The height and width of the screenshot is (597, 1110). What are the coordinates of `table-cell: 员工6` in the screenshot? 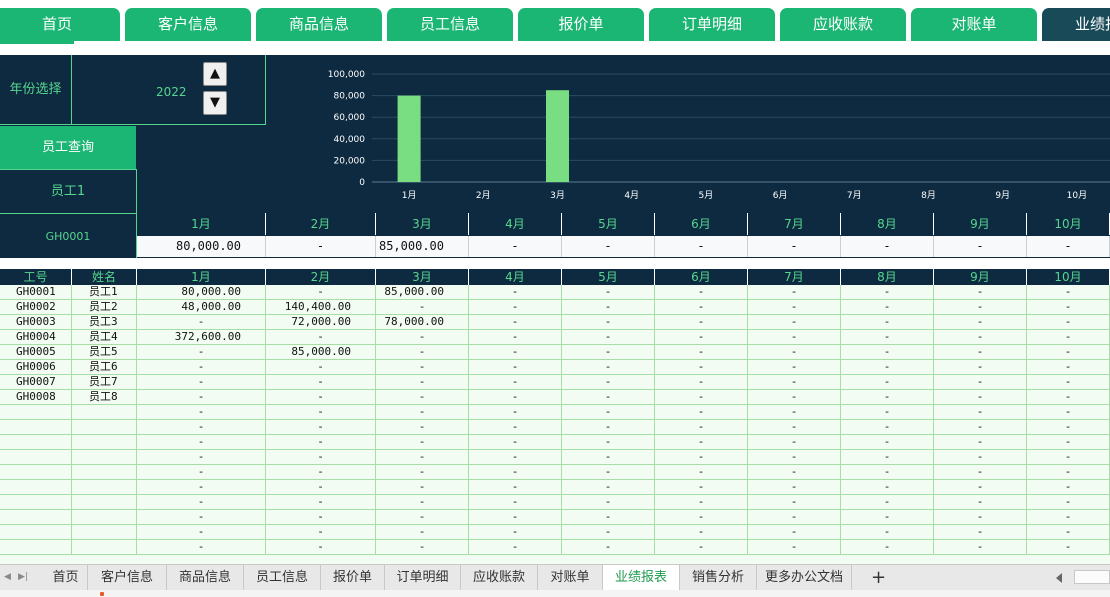 It's located at (104, 367).